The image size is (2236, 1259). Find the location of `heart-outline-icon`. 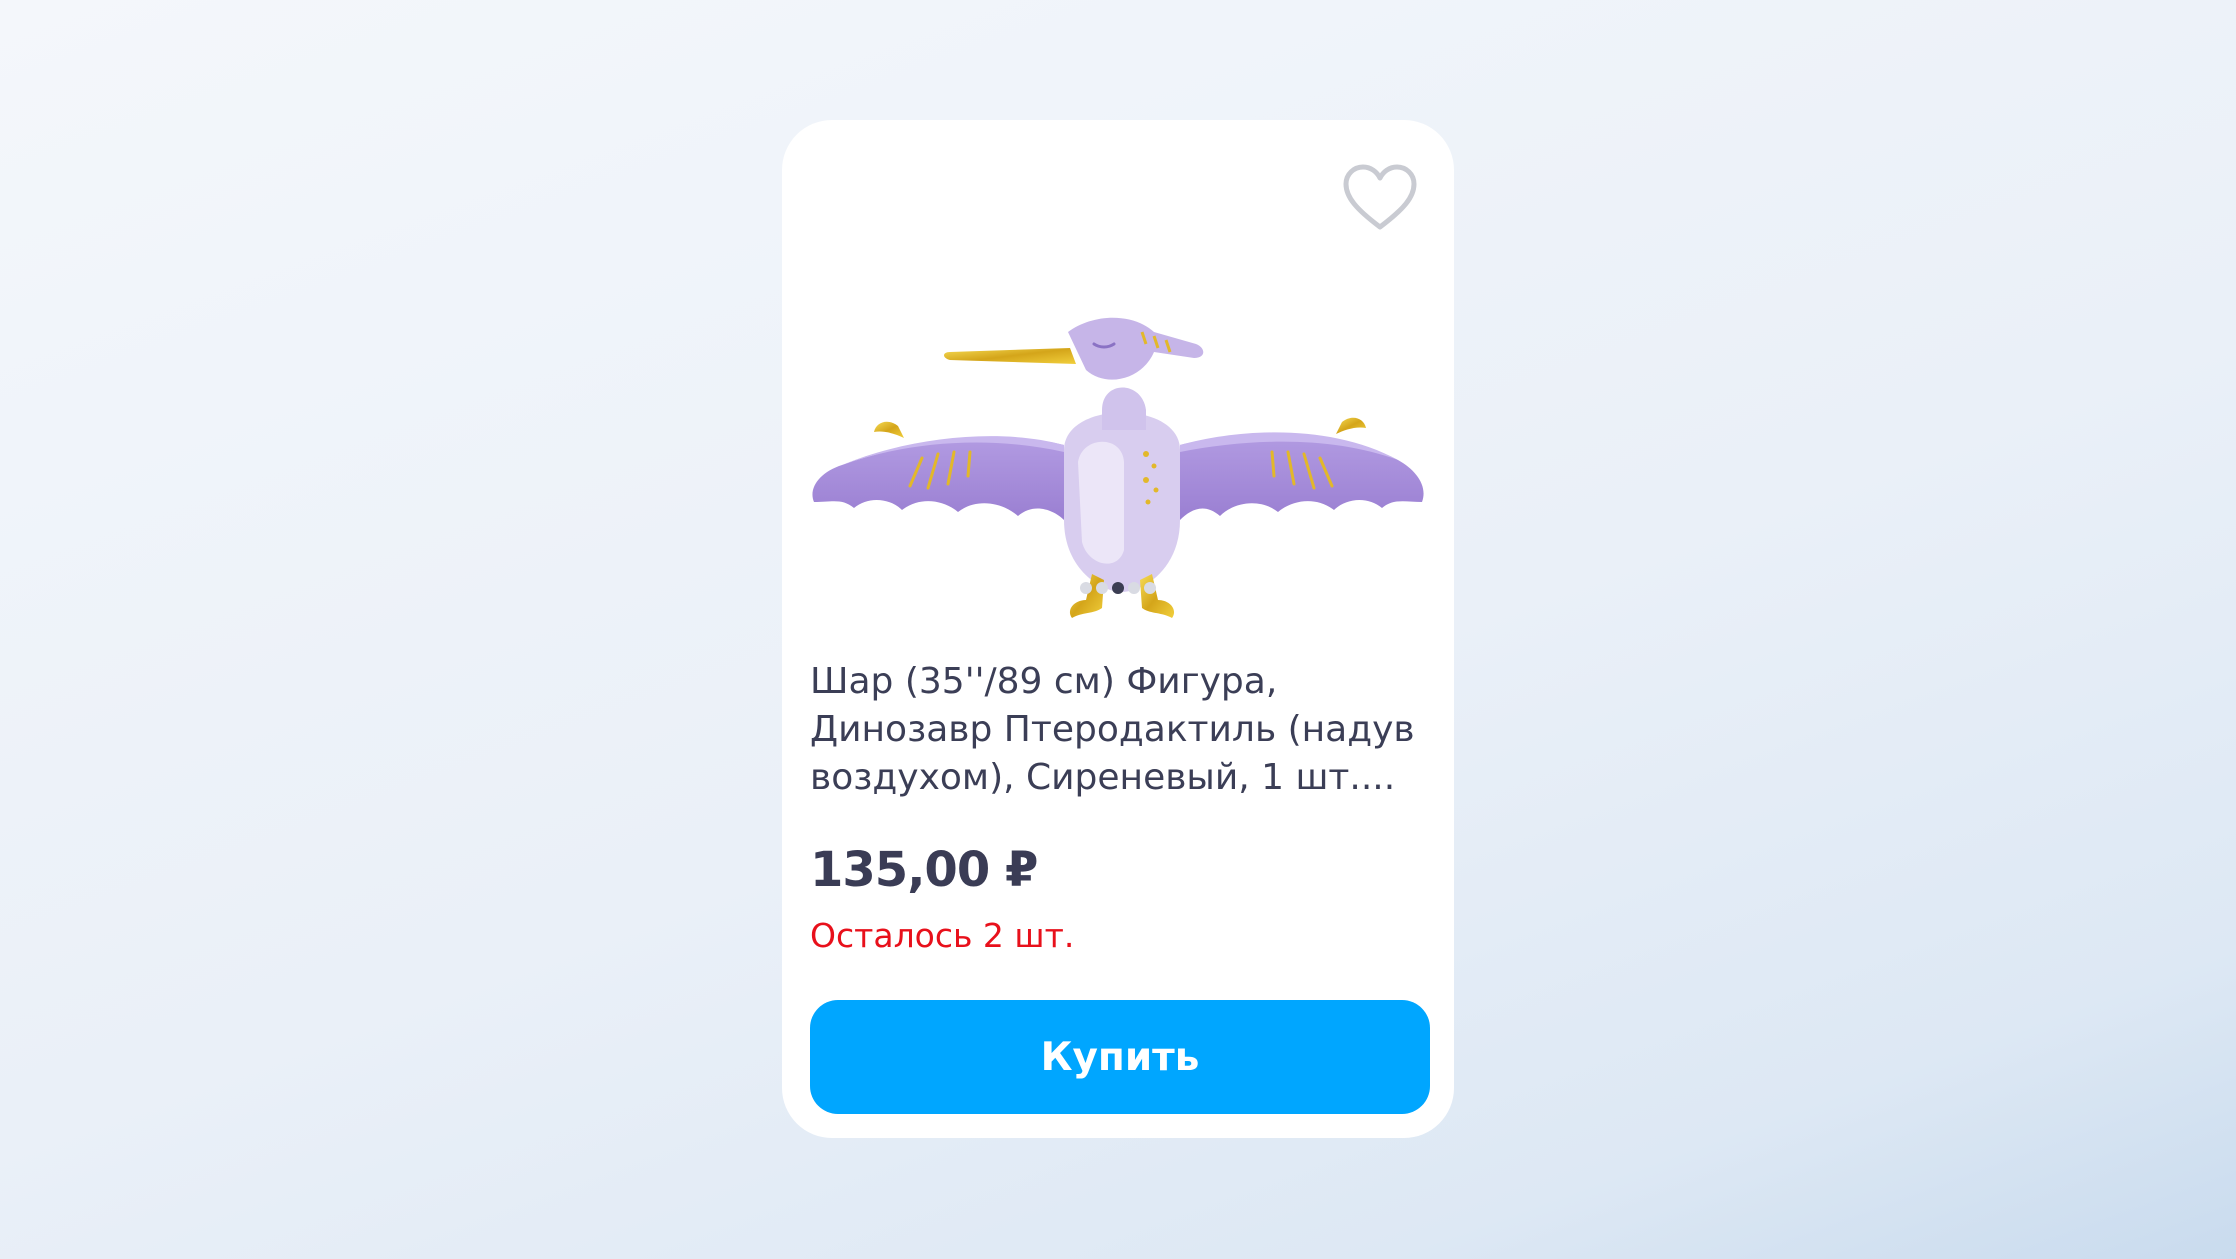

heart-outline-icon is located at coordinates (1380, 197).